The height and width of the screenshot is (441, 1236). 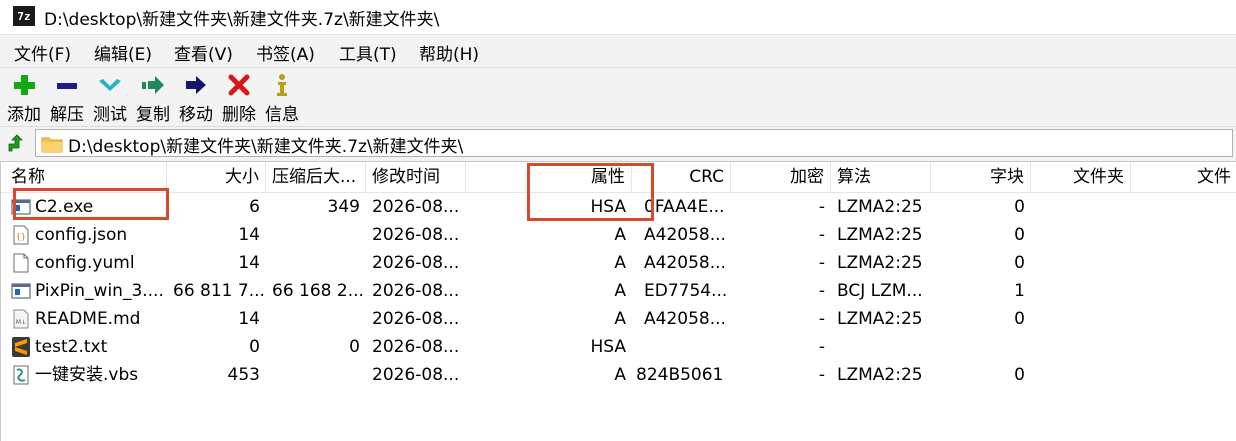 I want to click on file-crc, so click(x=684, y=347).